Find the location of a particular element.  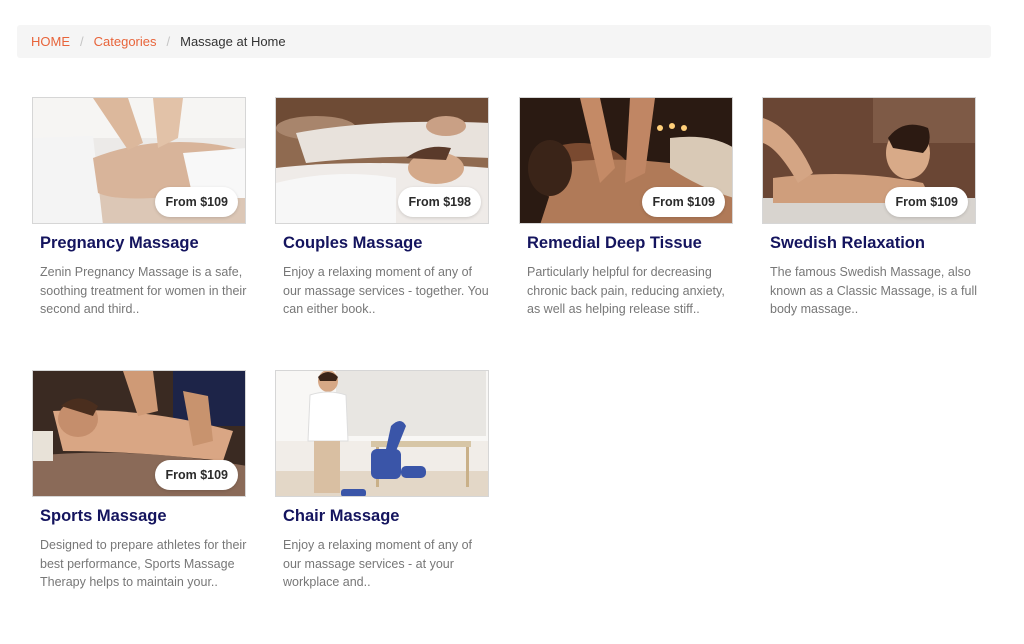

service-title: Chair Massage is located at coordinates (386, 516).